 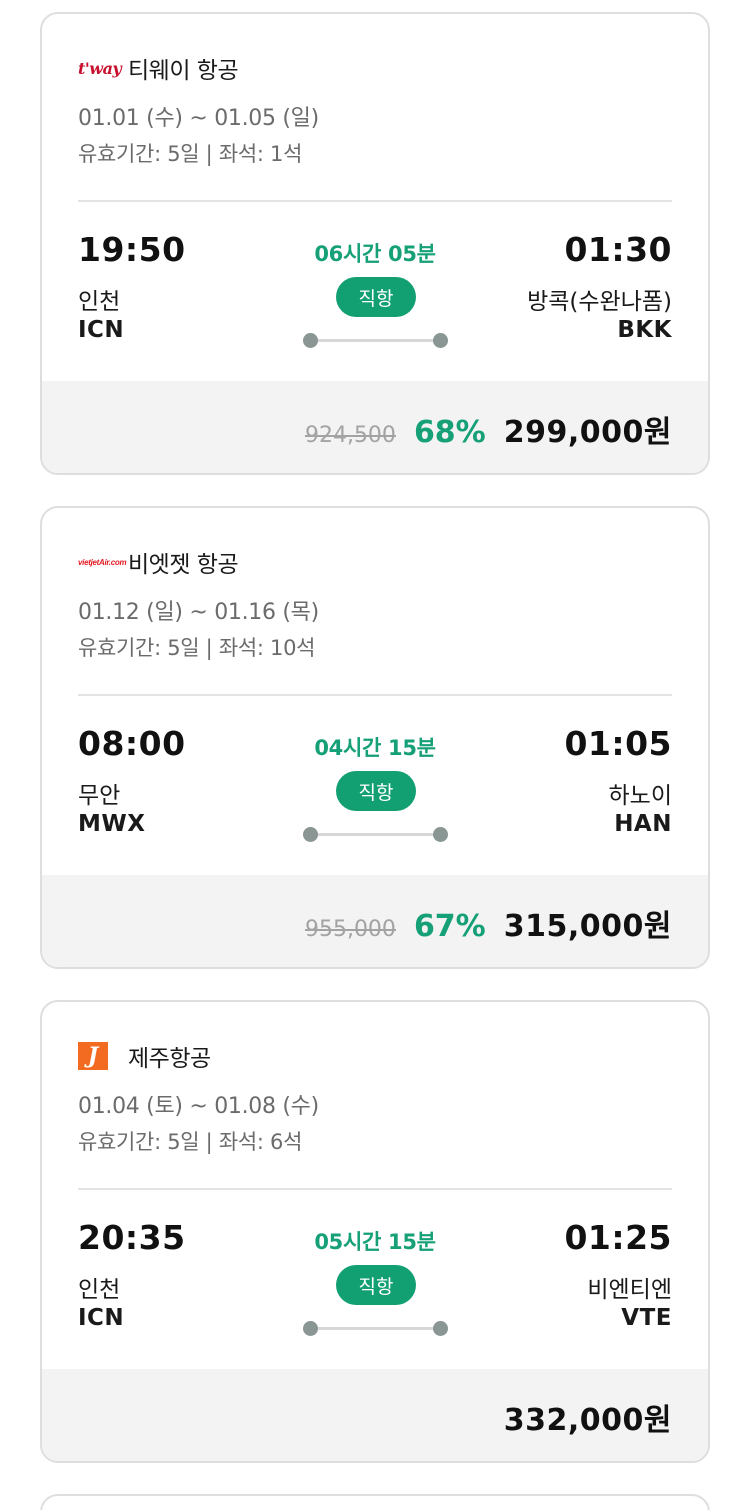 I want to click on departure-time: 20:35, so click(x=132, y=1237).